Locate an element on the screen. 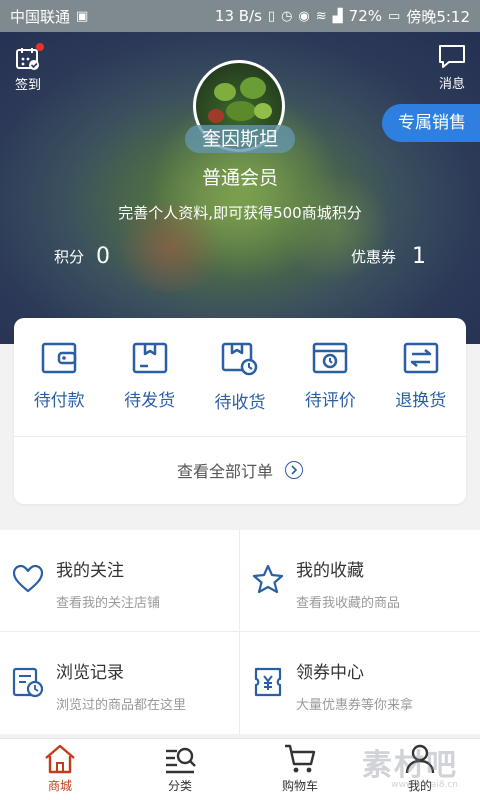 This screenshot has height=800, width=480. messages-label: 消息 is located at coordinates (451, 84).